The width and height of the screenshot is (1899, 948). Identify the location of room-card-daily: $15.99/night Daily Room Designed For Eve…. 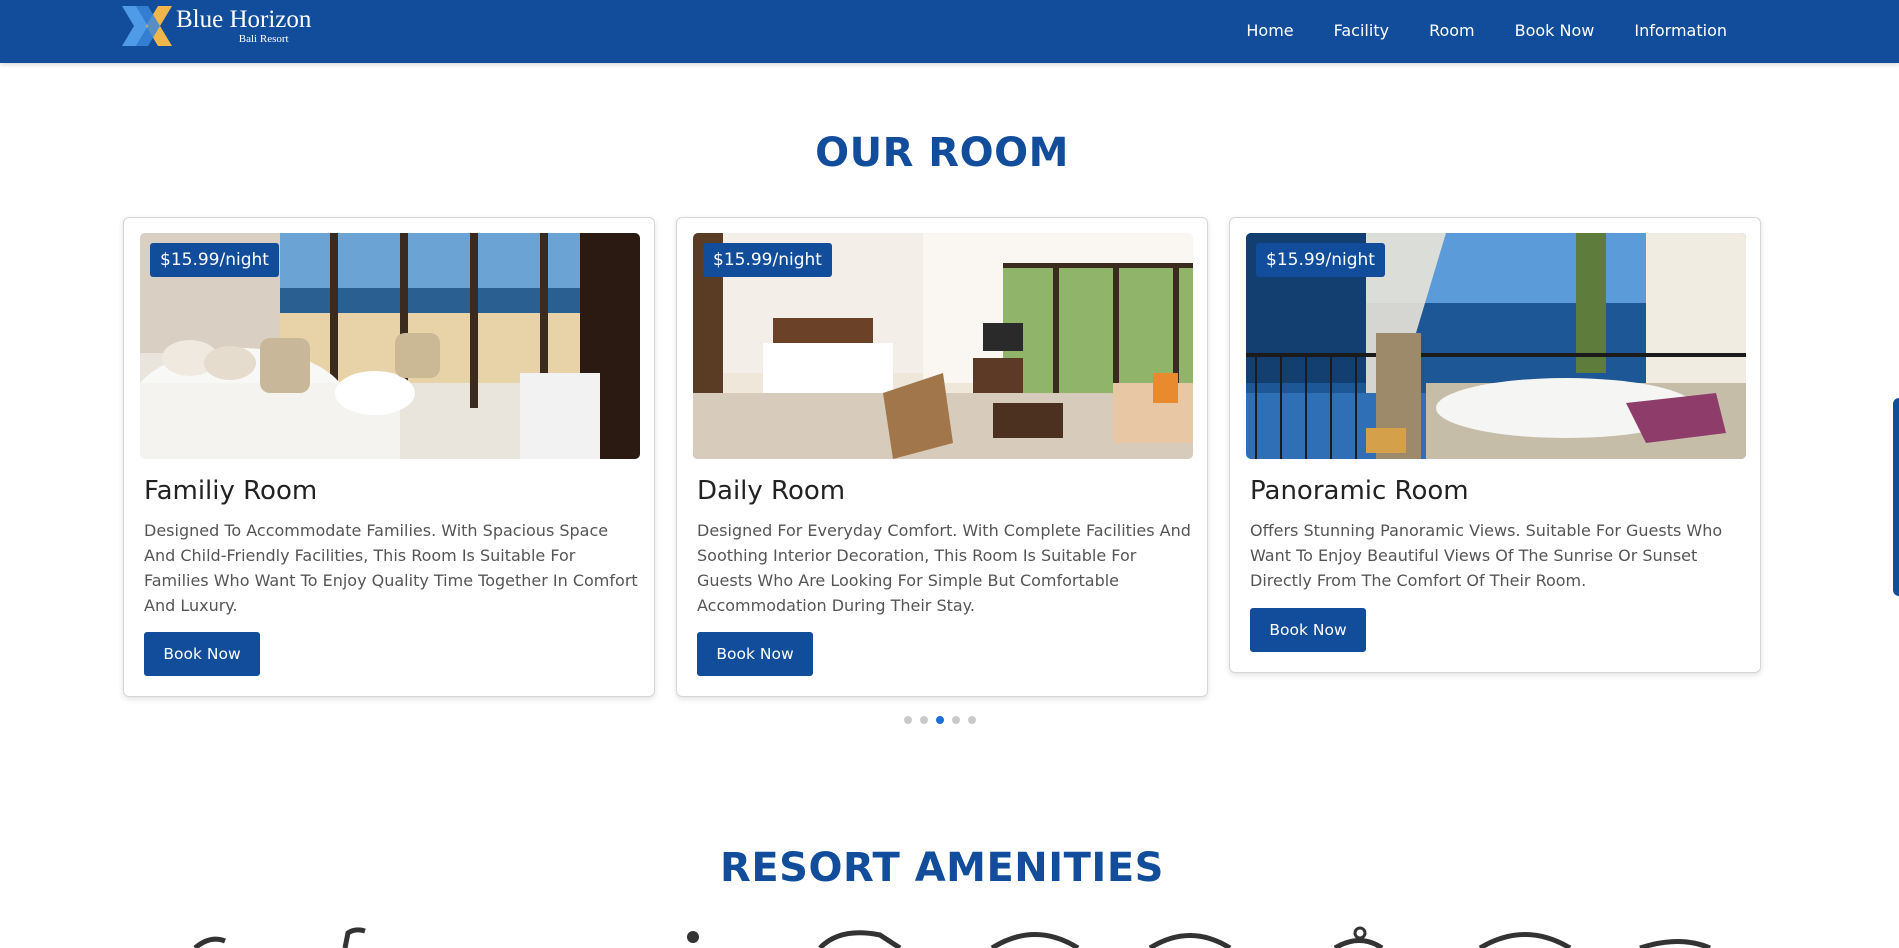
(942, 457).